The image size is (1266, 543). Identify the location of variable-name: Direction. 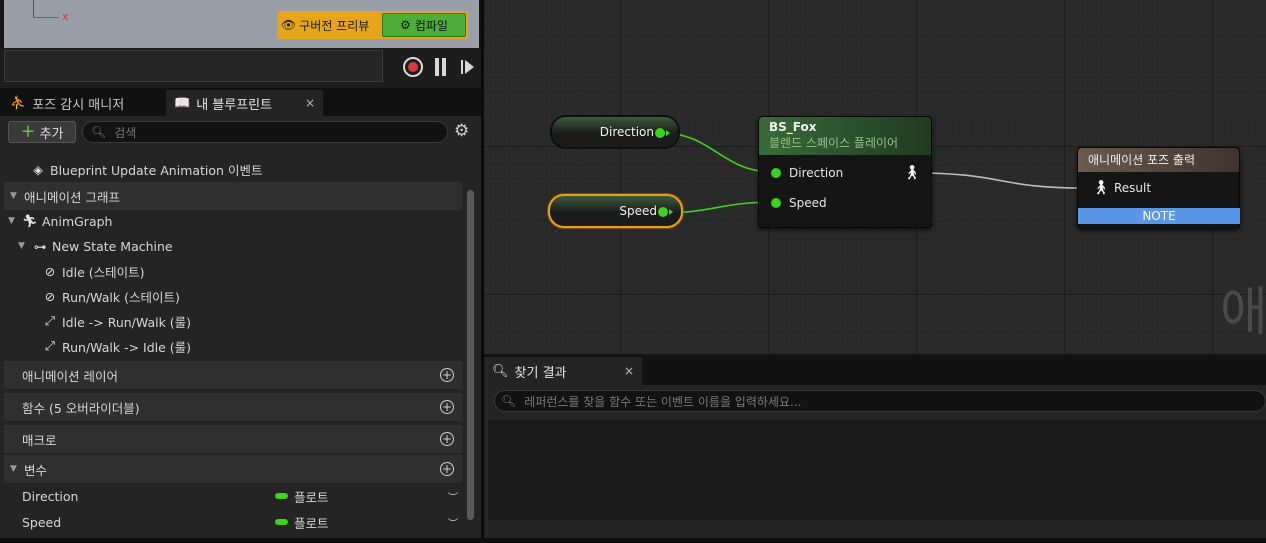
(50, 496).